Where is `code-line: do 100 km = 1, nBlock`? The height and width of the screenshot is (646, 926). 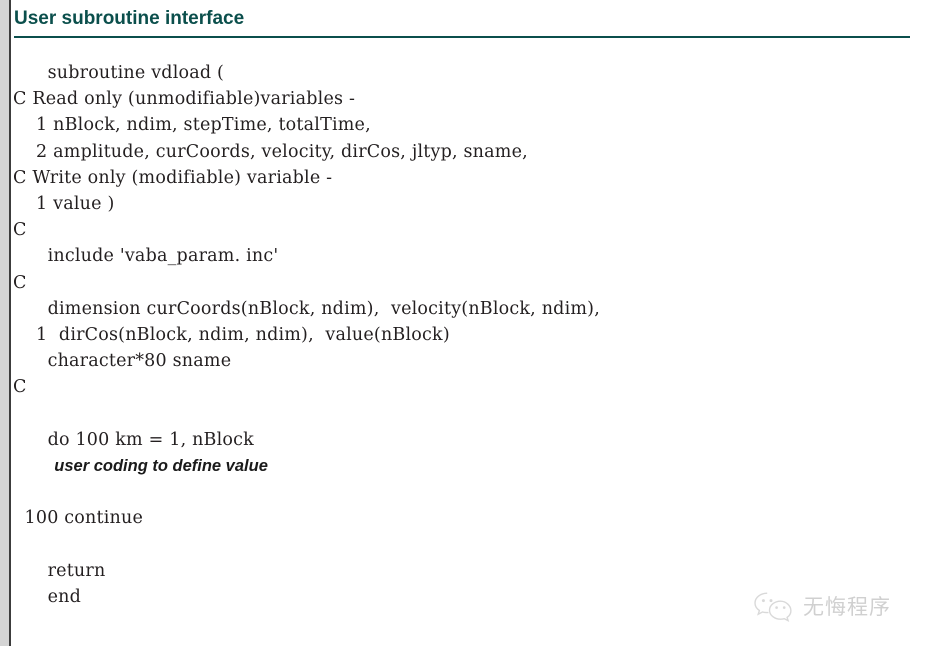
code-line: do 100 km = 1, nBlock is located at coordinates (133, 439).